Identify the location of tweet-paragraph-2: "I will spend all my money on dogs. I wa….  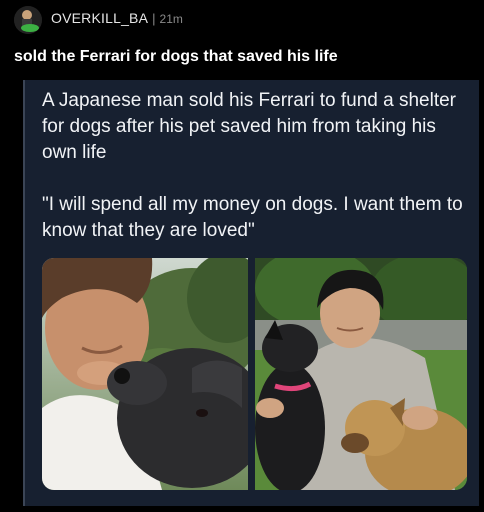
(252, 217).